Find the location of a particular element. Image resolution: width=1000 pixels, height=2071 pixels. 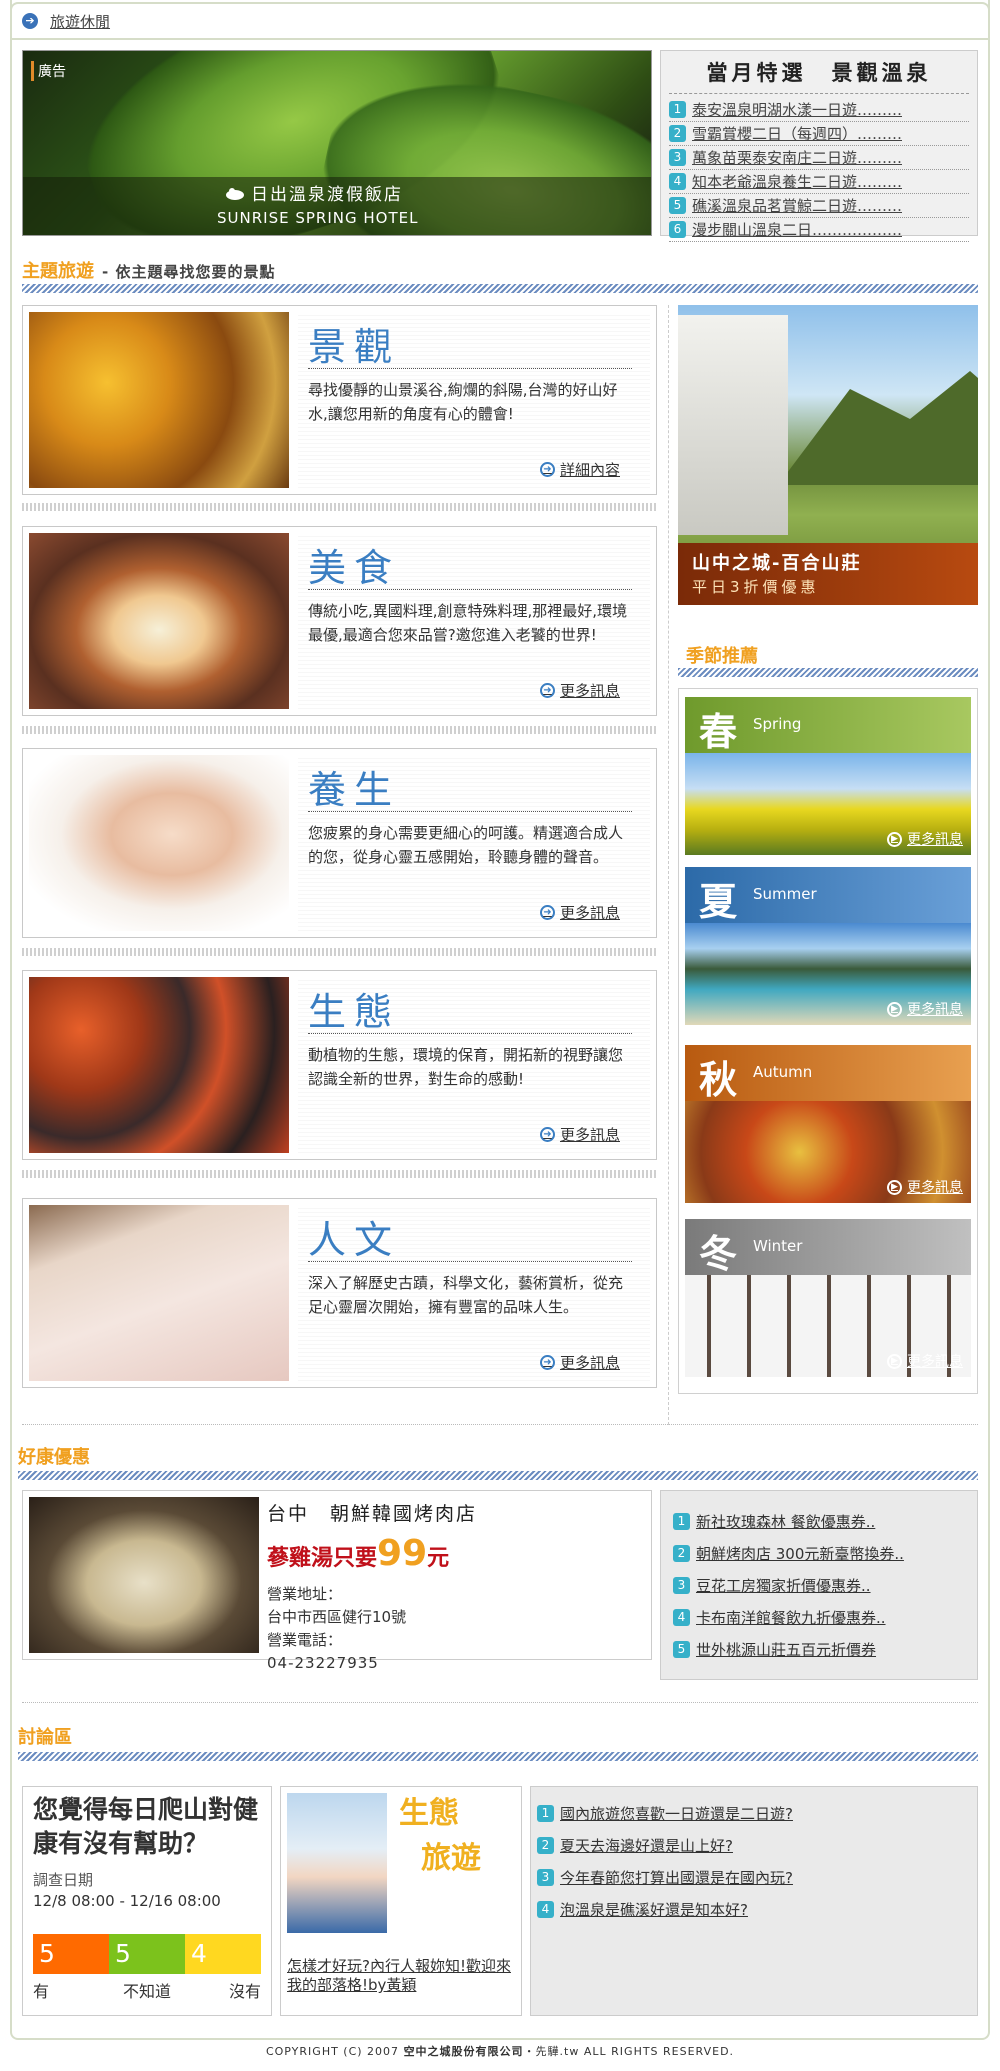

season-spring: 春 Spring ▶ 更多訊息 is located at coordinates (828, 776).